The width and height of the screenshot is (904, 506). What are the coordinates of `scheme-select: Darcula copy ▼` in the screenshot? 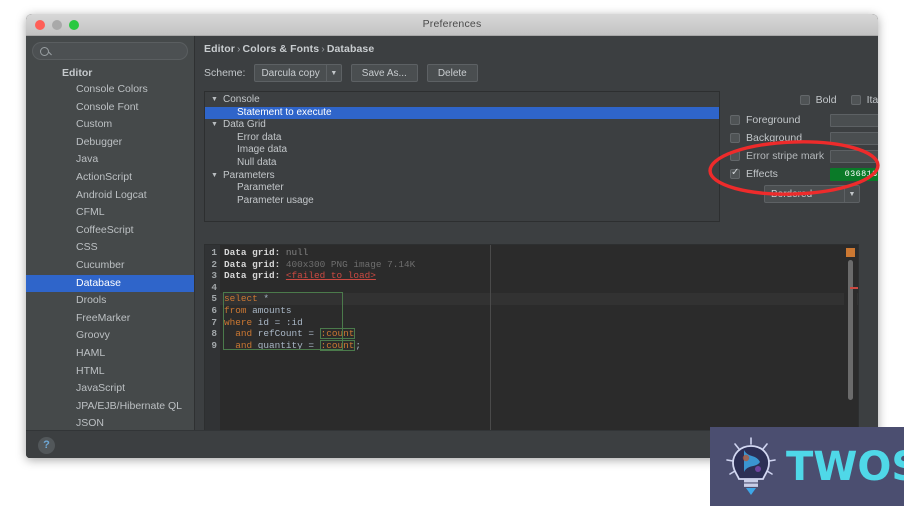 It's located at (298, 73).